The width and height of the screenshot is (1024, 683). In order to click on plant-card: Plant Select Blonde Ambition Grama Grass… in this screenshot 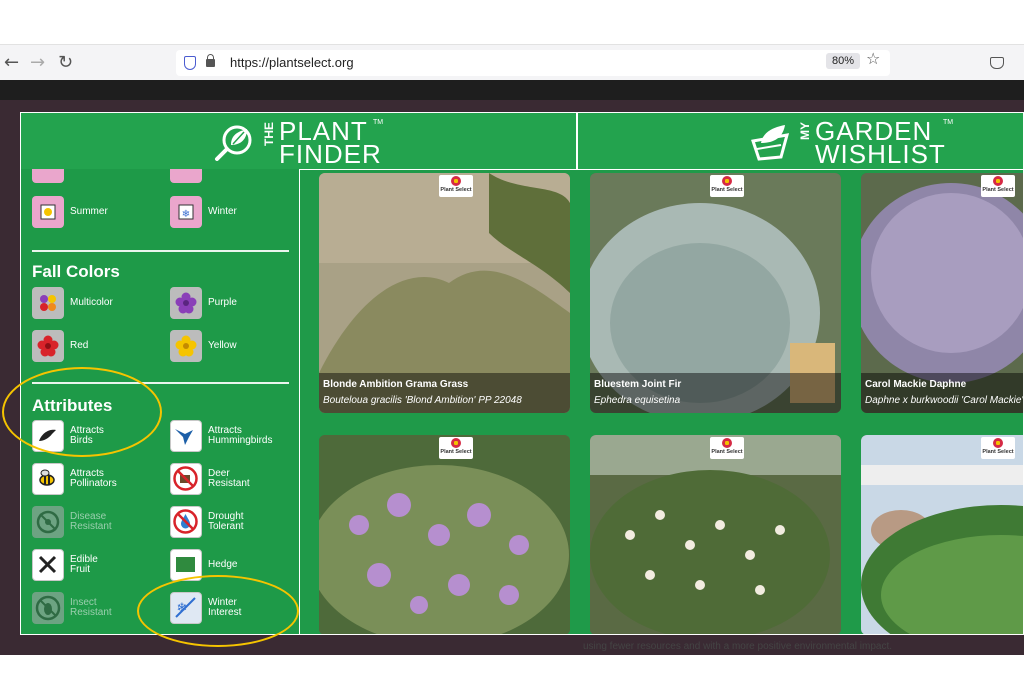, I will do `click(444, 293)`.